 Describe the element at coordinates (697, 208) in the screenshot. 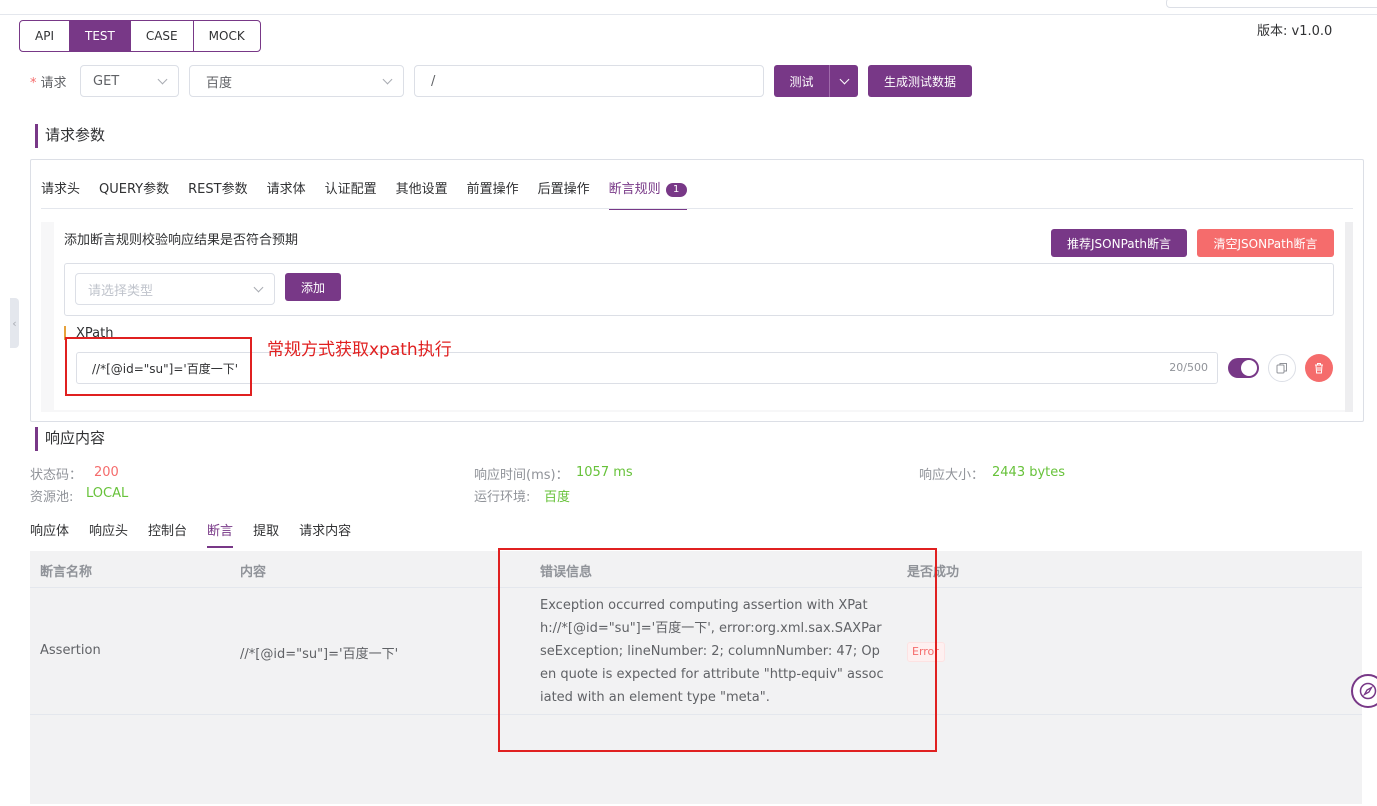

I see `tabs-divider` at that location.